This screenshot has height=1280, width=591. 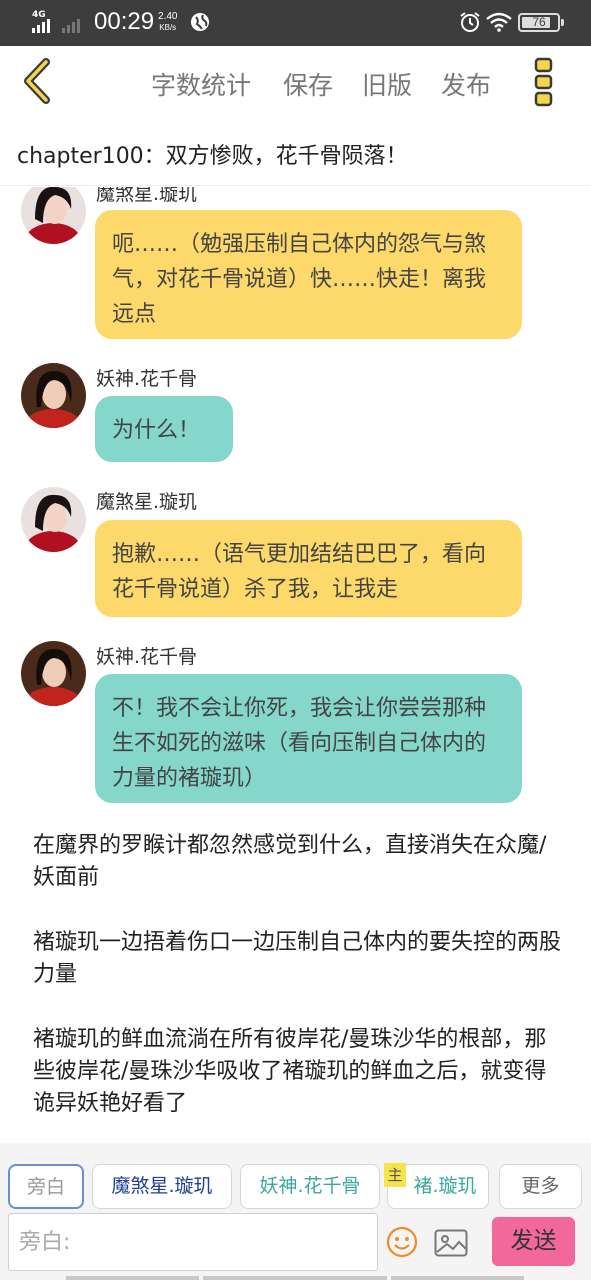 What do you see at coordinates (451, 1243) in the screenshot?
I see `image-icon` at bounding box center [451, 1243].